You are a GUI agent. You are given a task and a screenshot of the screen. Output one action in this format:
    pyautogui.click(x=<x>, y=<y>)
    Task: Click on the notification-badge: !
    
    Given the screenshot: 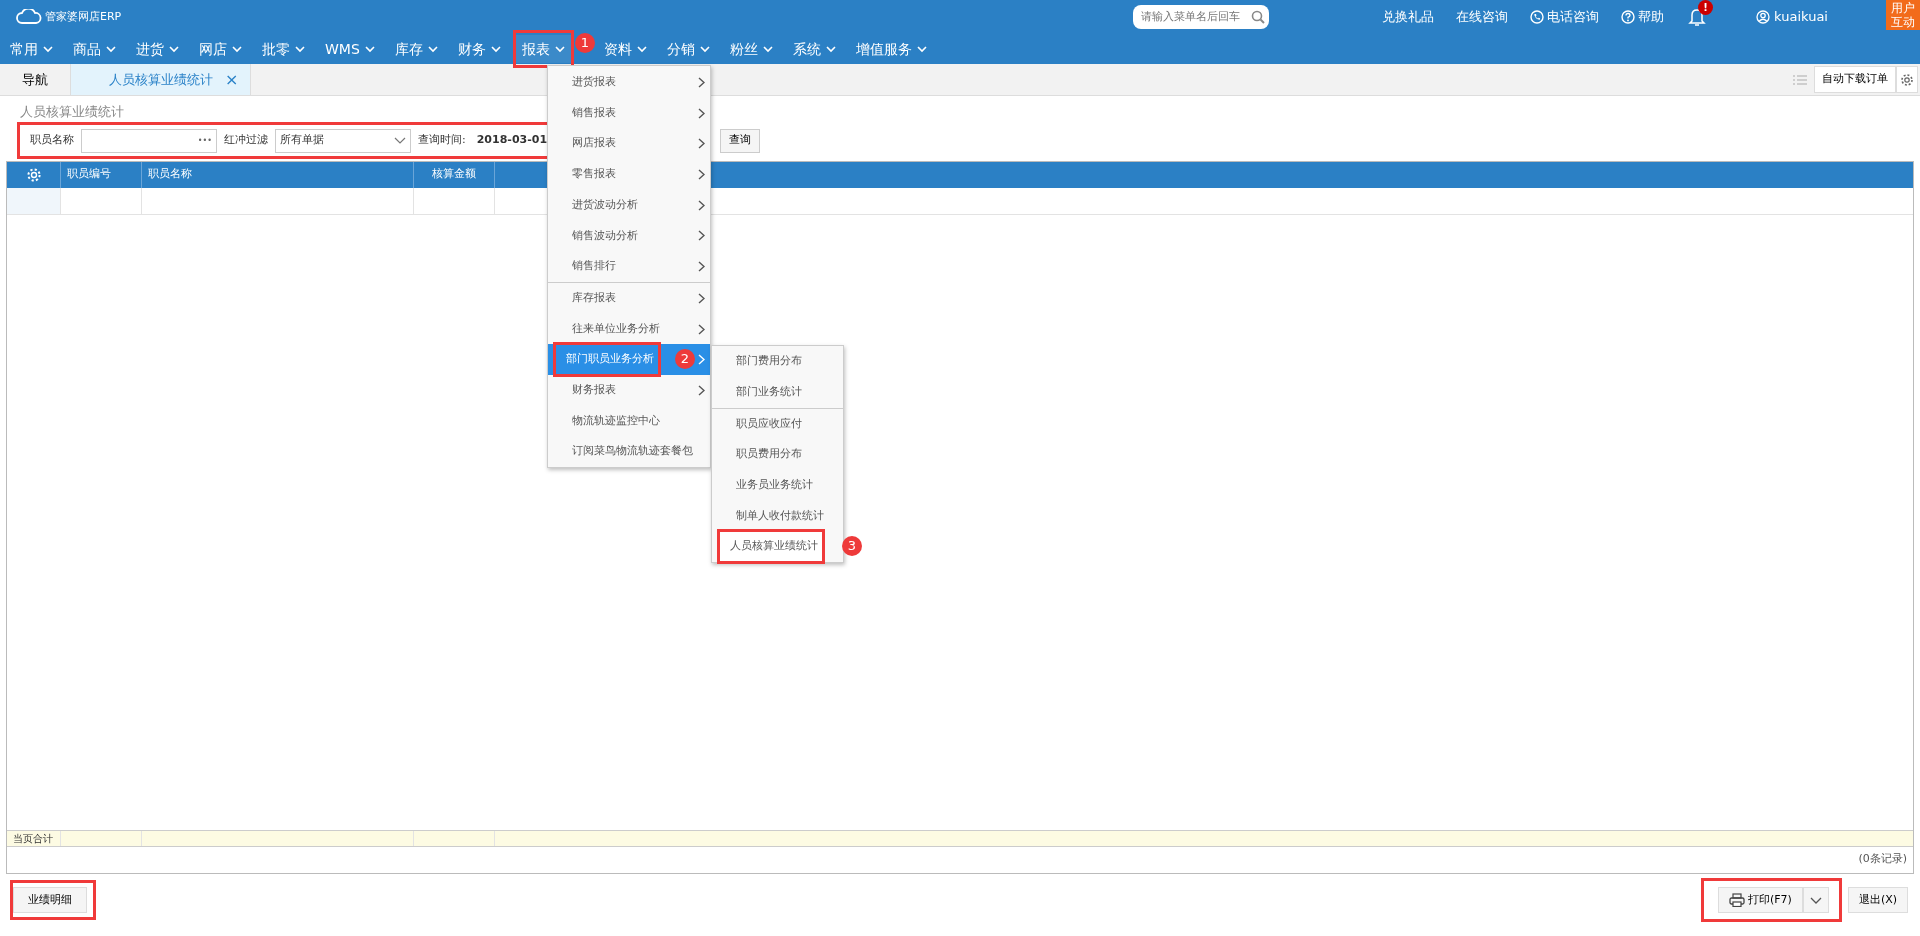 What is the action you would take?
    pyautogui.click(x=1706, y=7)
    